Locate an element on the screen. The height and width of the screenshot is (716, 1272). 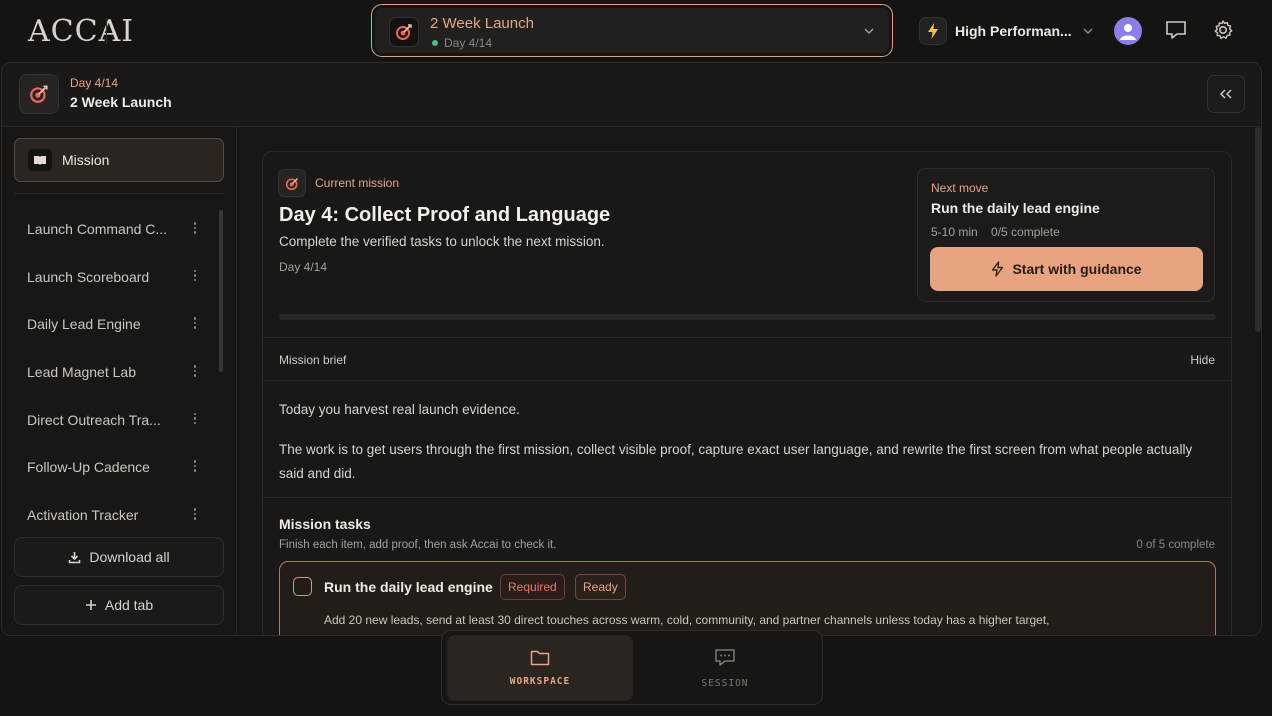
mission-title: Day 4: Collect Proof and Language is located at coordinates (445, 215).